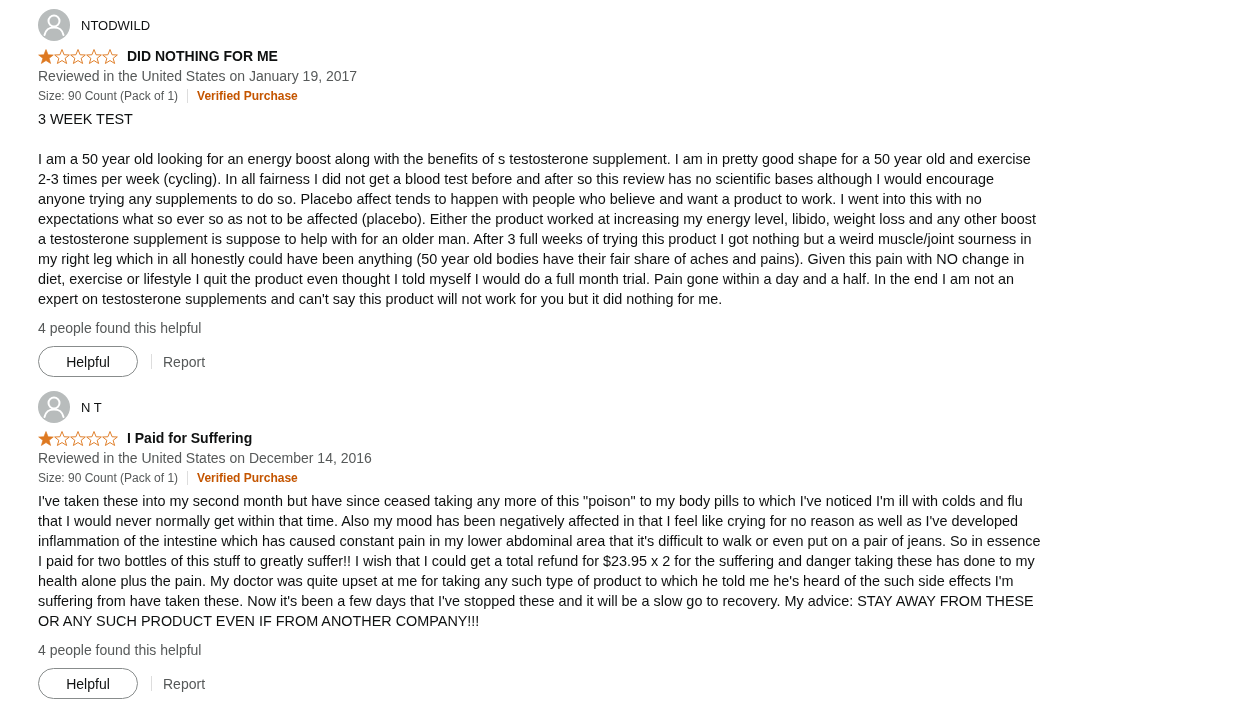 The image size is (1240, 718). I want to click on review-title: I Paid for Suffering, so click(190, 438).